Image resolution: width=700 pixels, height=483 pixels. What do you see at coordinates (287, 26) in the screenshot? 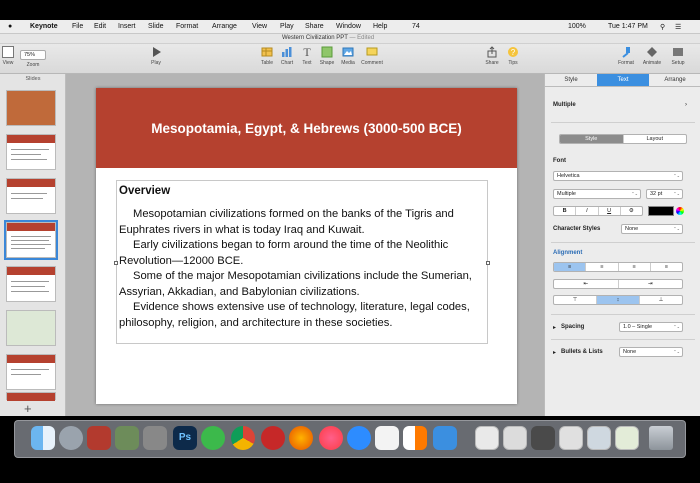
I see `menu-play: Play` at bounding box center [287, 26].